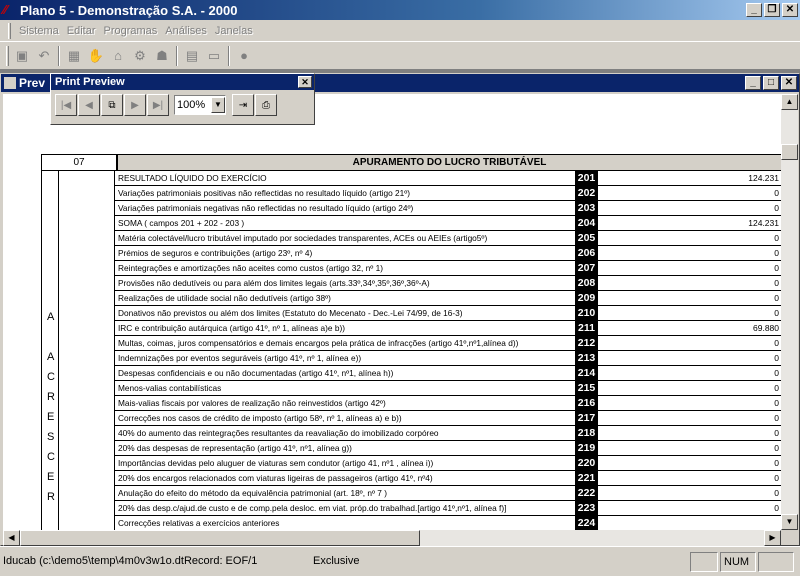 The height and width of the screenshot is (576, 800). I want to click on scroll-right-button: ▶, so click(772, 538).